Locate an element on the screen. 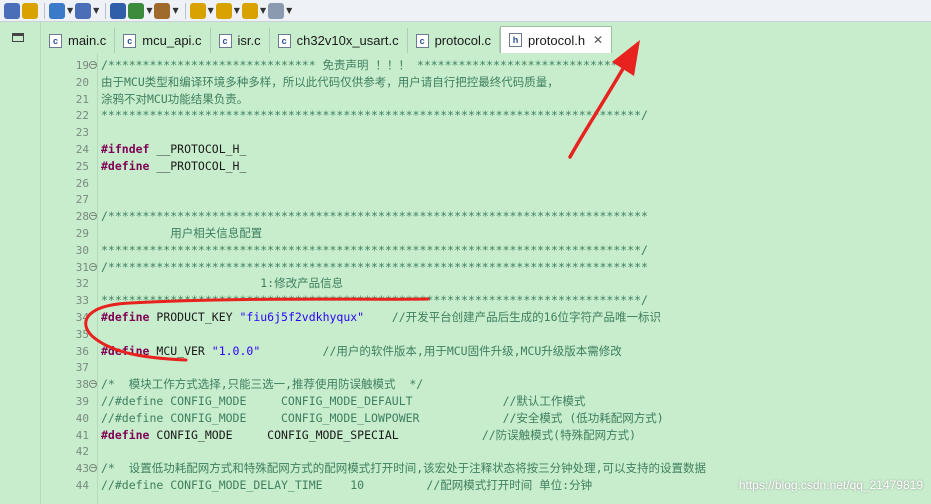 Image resolution: width=931 pixels, height=504 pixels. code-token: "1.0.0" is located at coordinates (236, 350).